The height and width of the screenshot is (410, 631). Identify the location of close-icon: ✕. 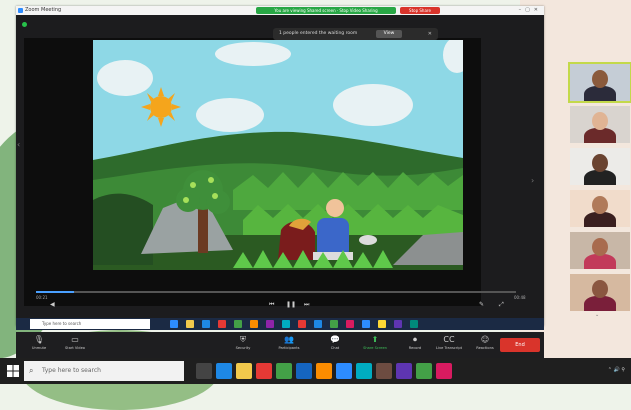
(430, 34).